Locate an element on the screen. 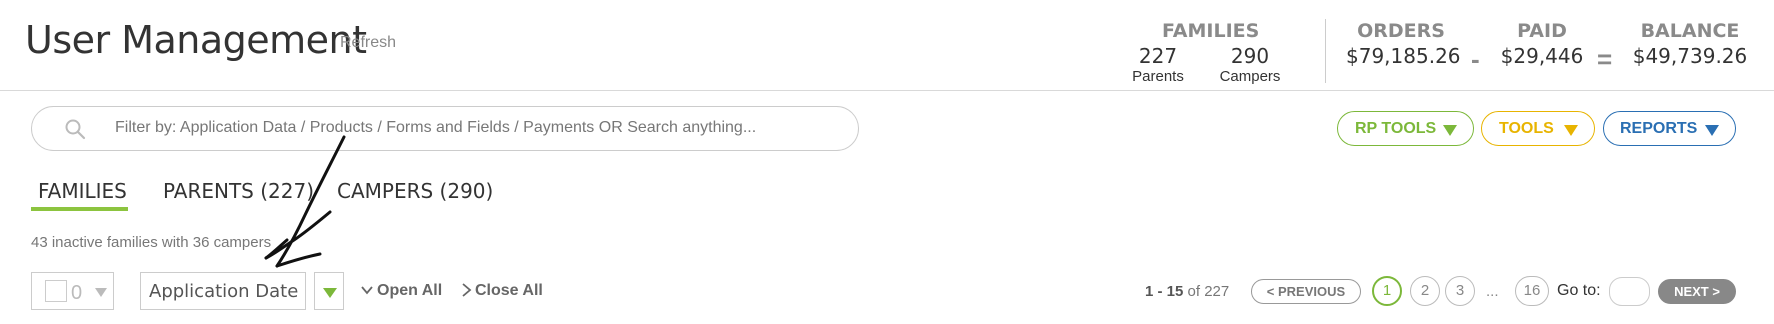  paid-value: $29,446 is located at coordinates (1542, 56).